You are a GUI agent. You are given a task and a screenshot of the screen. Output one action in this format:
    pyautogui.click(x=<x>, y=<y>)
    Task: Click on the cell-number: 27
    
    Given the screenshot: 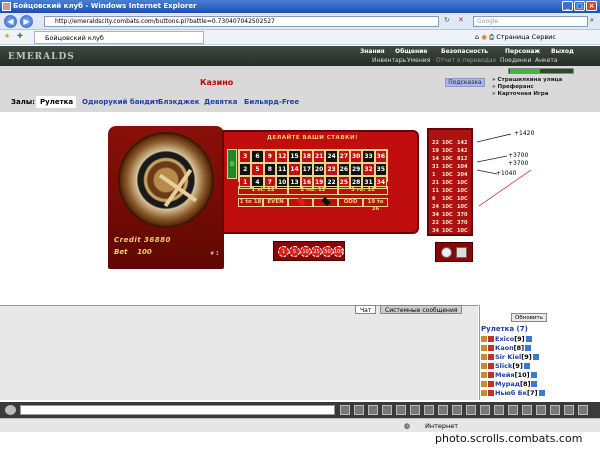 What is the action you would take?
    pyautogui.click(x=343, y=156)
    